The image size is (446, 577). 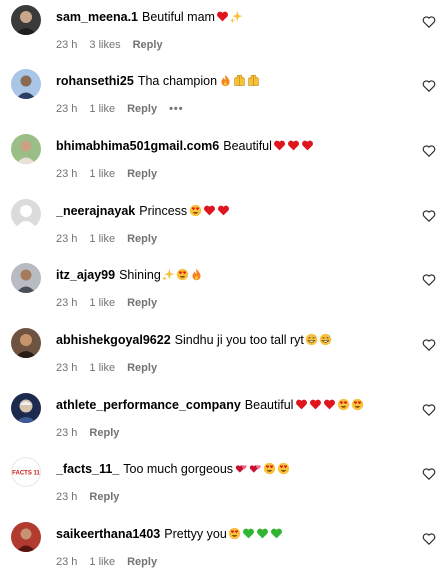 What do you see at coordinates (95, 211) in the screenshot?
I see `comment-username: _neerajnayak` at bounding box center [95, 211].